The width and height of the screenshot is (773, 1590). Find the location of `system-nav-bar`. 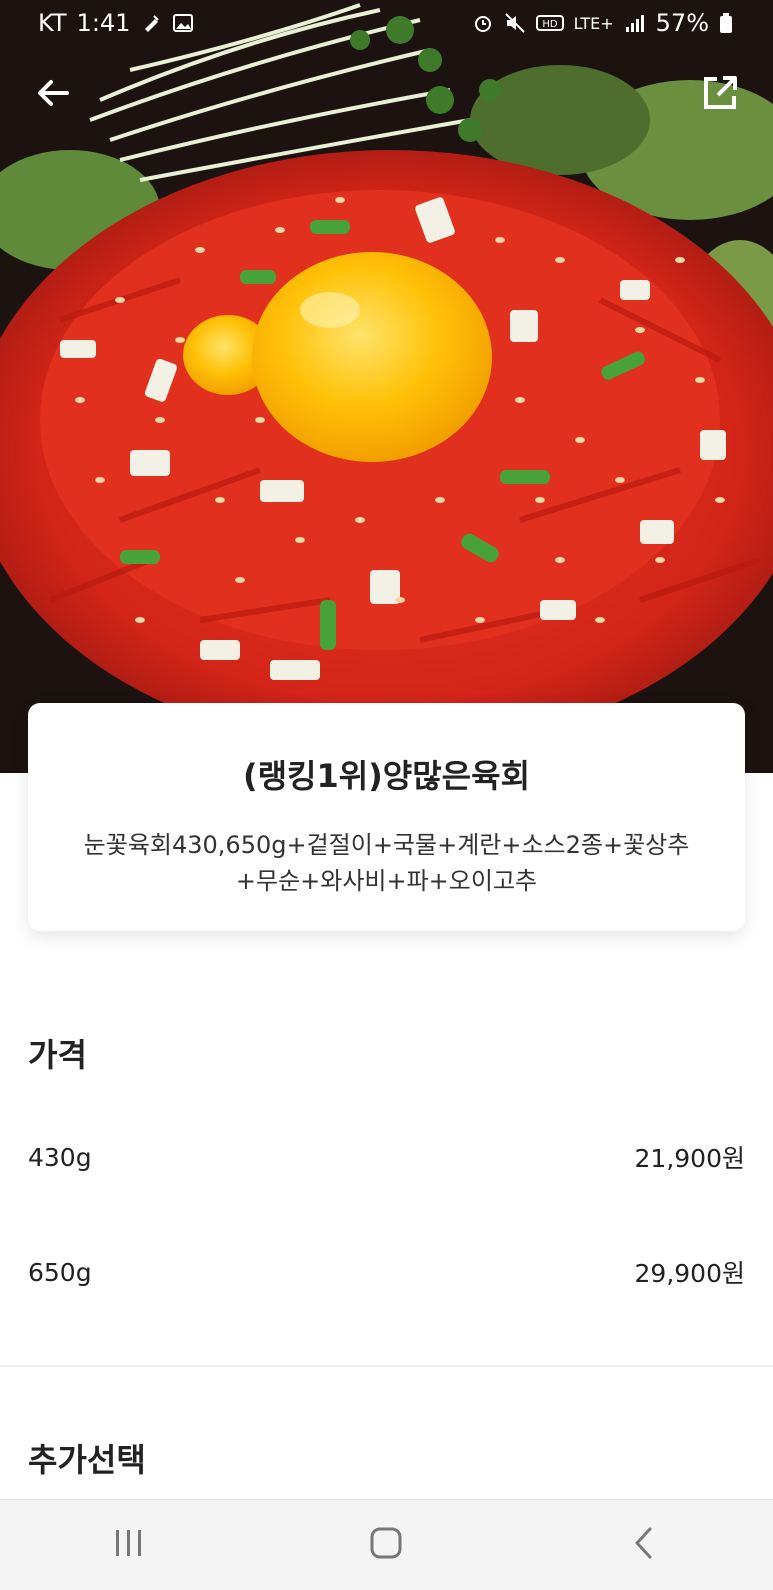

system-nav-bar is located at coordinates (386, 1544).